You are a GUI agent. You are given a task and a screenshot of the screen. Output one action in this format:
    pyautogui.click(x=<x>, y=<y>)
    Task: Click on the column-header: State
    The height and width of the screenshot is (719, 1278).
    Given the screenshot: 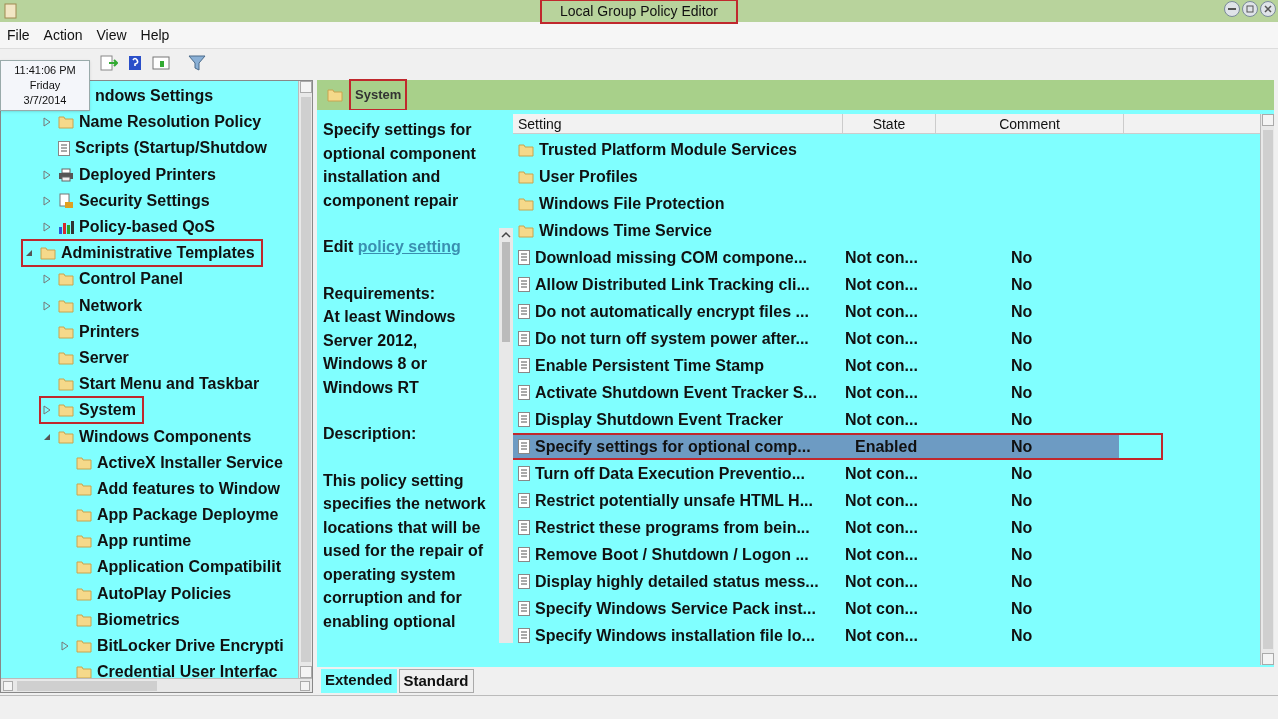 What is the action you would take?
    pyautogui.click(x=889, y=123)
    